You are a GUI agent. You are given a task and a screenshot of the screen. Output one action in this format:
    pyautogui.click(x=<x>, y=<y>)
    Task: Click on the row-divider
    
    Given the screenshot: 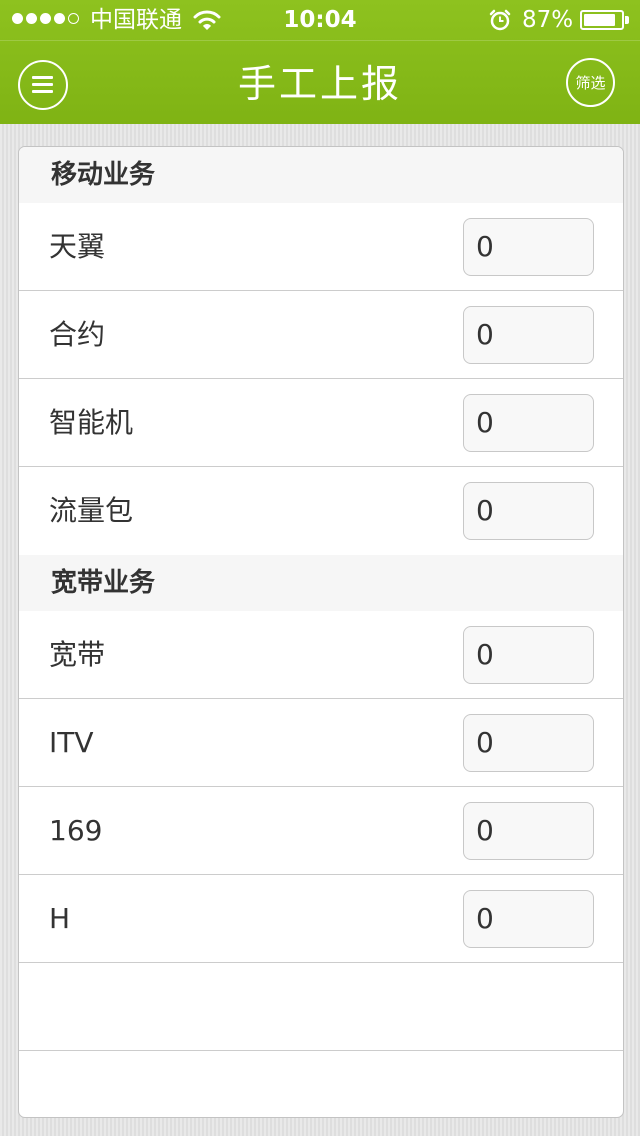 What is the action you would take?
    pyautogui.click(x=321, y=1050)
    